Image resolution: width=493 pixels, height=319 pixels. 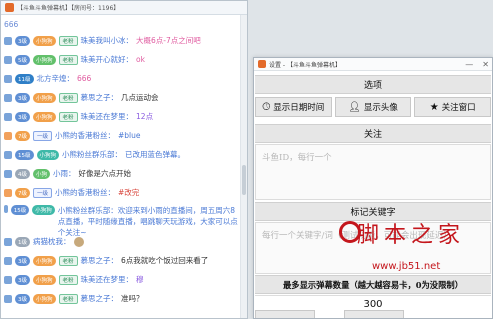 I want to click on fan-badge: 小狗, so click(x=42, y=173).